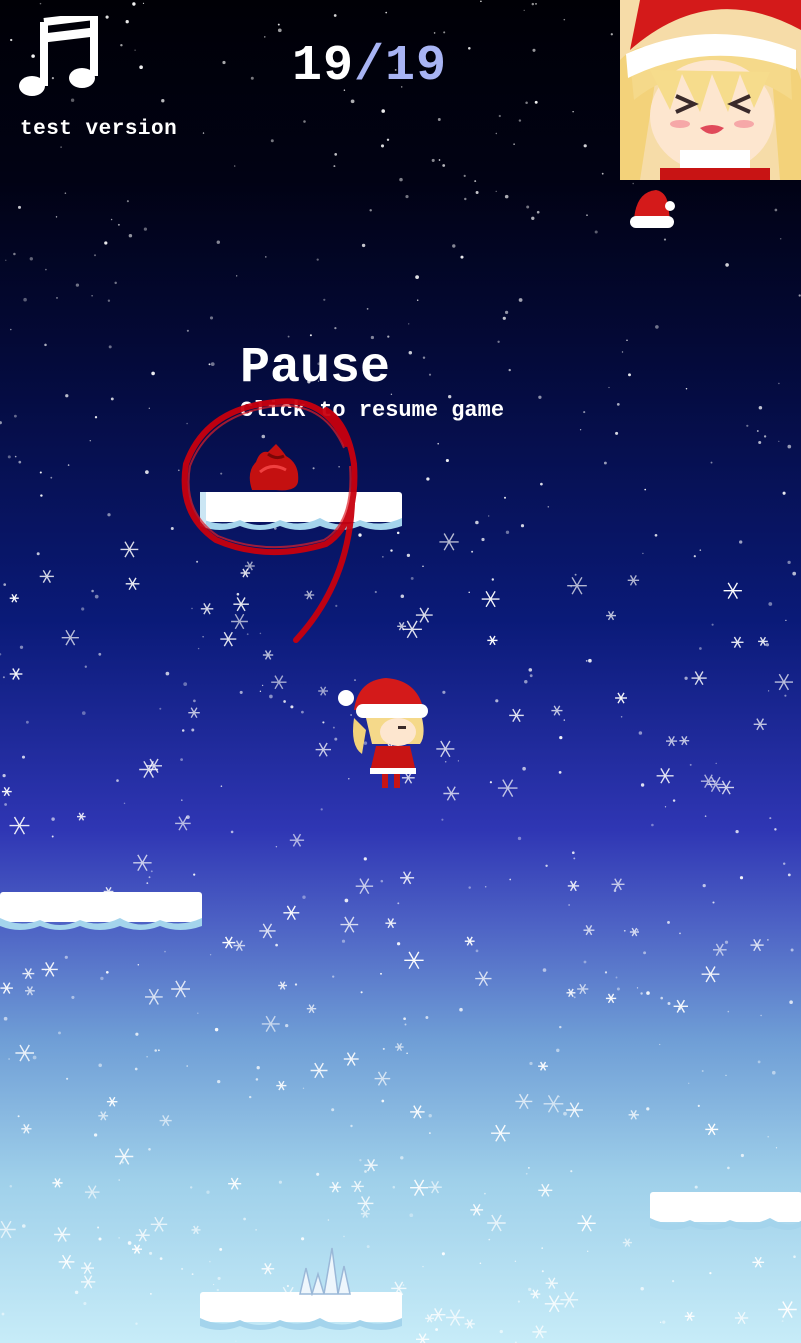 The width and height of the screenshot is (801, 1343). Describe the element at coordinates (58, 58) in the screenshot. I see `music-note-icon` at that location.